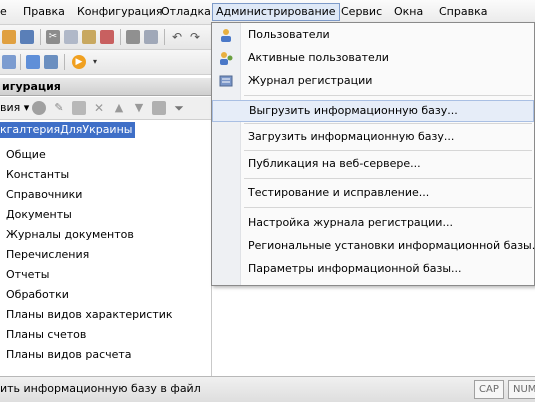  What do you see at coordinates (68, 130) in the screenshot?
I see `tree-root-node: кгалтерияДляУкраины` at bounding box center [68, 130].